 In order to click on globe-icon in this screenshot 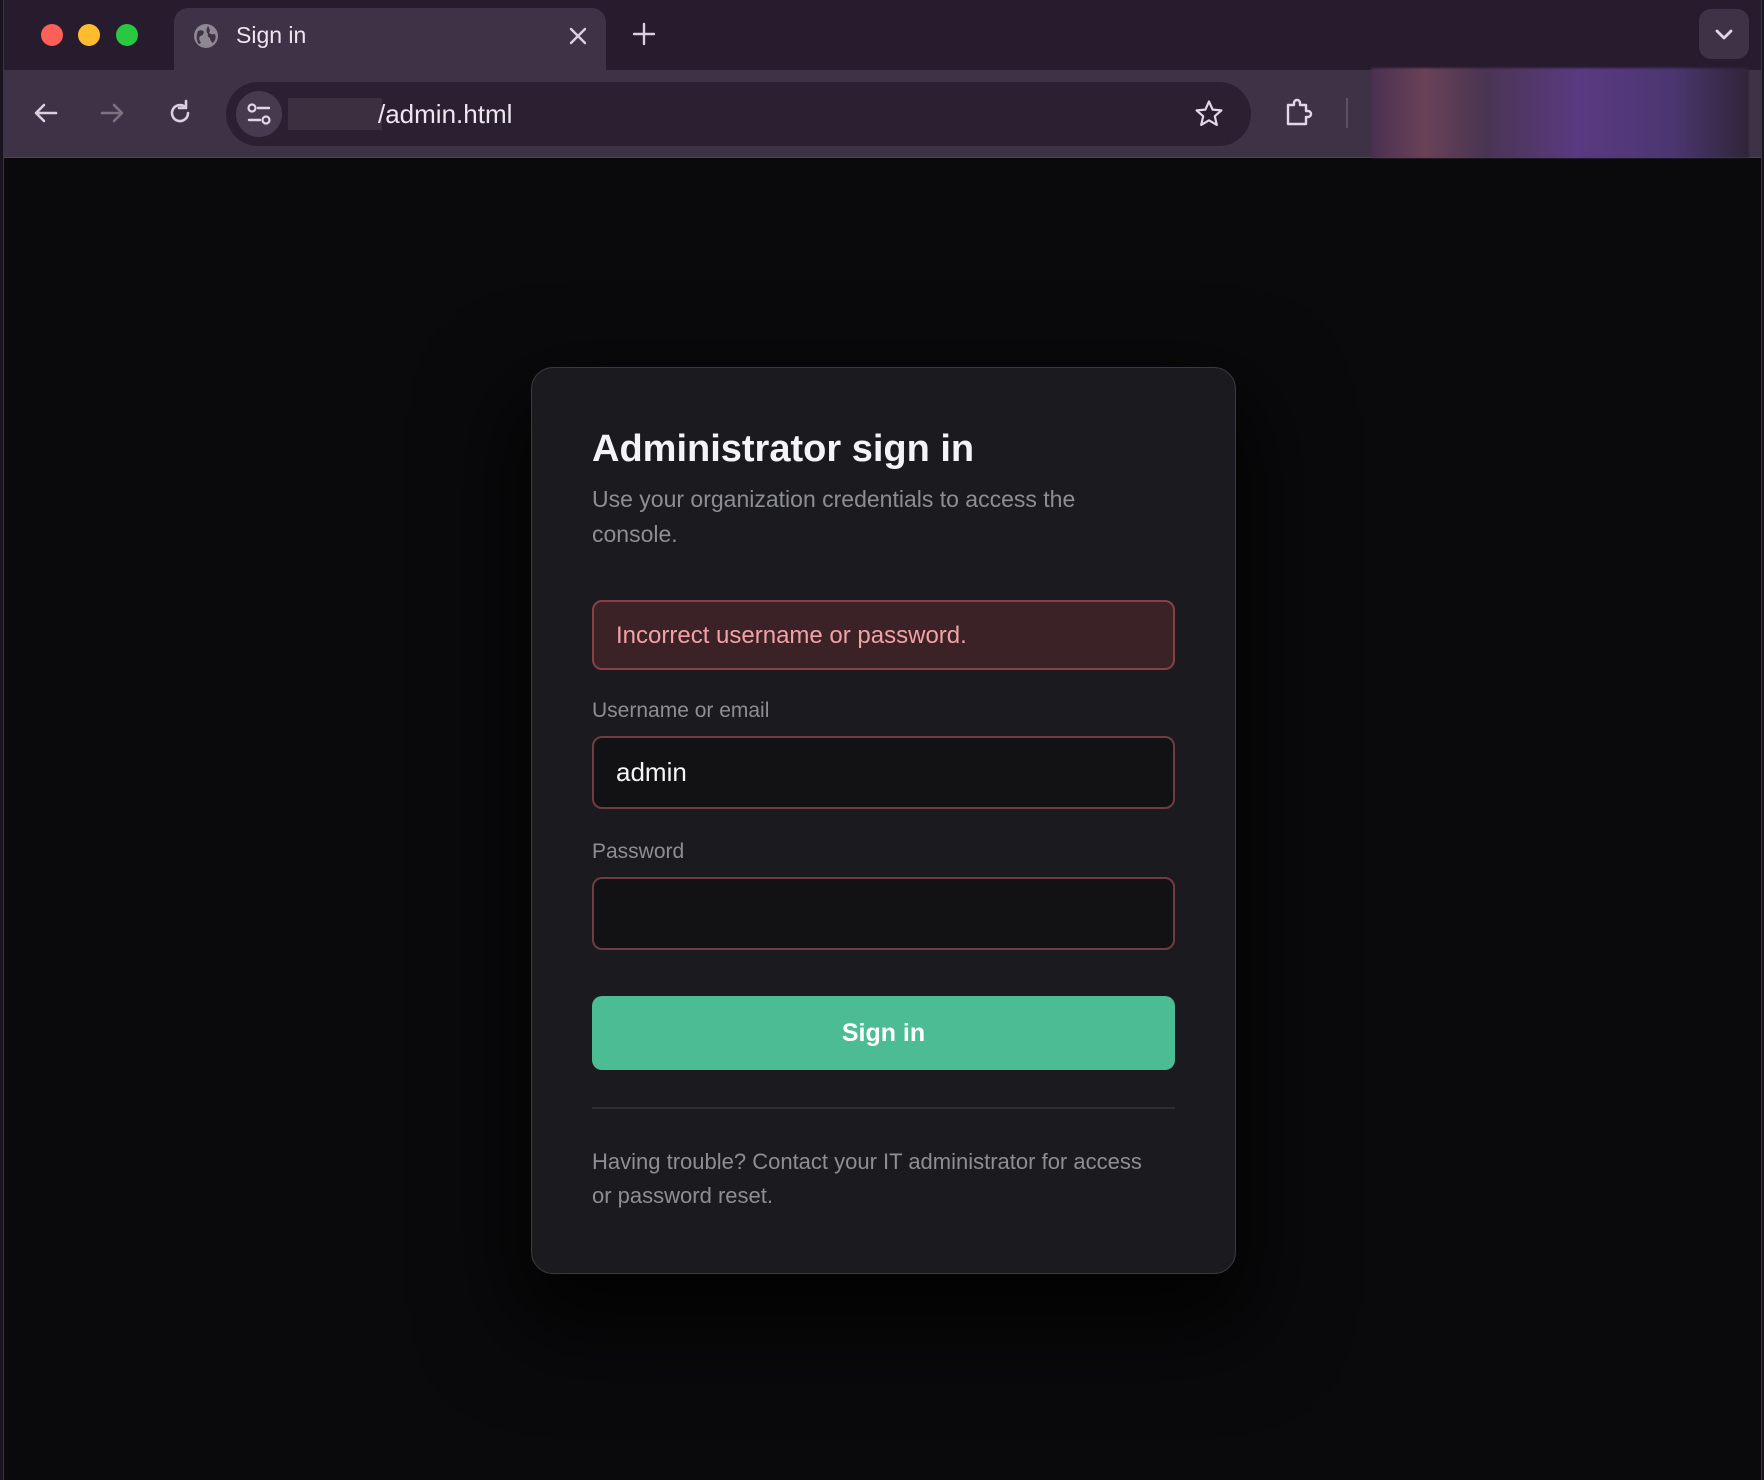, I will do `click(206, 36)`.